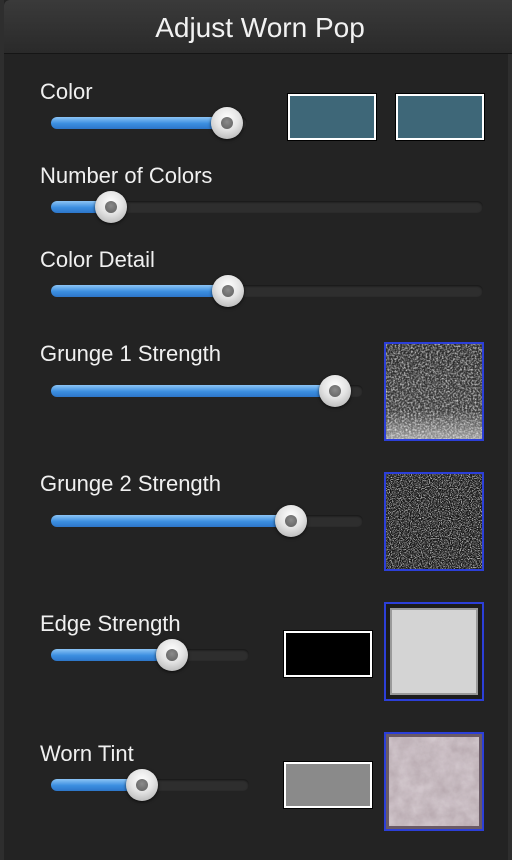 The image size is (512, 860). I want to click on color-slider-knob, so click(227, 123).